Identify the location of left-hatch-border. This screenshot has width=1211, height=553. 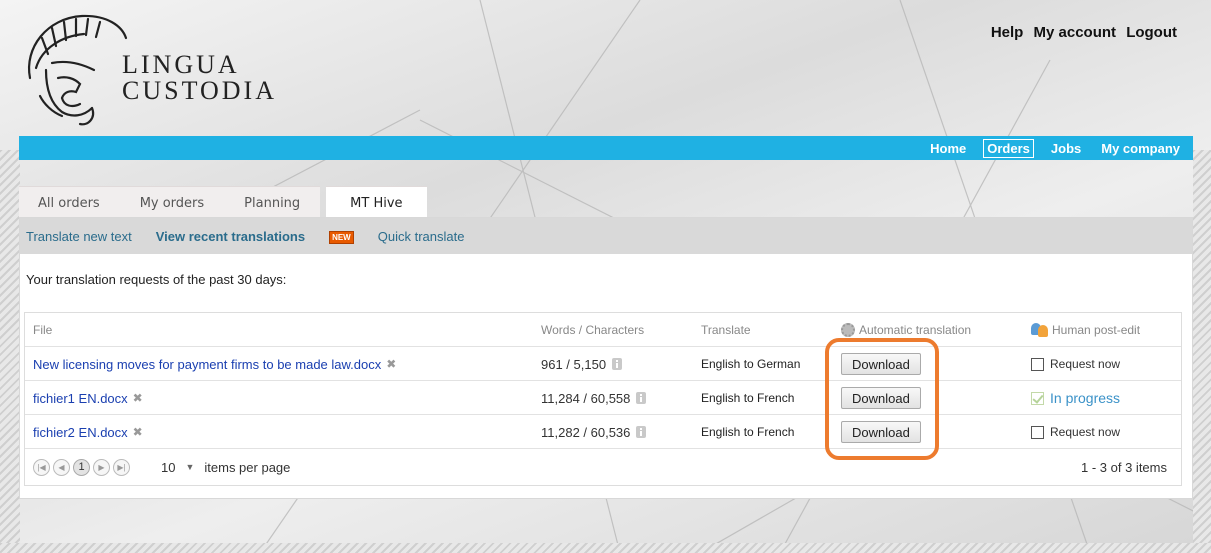
(10, 351).